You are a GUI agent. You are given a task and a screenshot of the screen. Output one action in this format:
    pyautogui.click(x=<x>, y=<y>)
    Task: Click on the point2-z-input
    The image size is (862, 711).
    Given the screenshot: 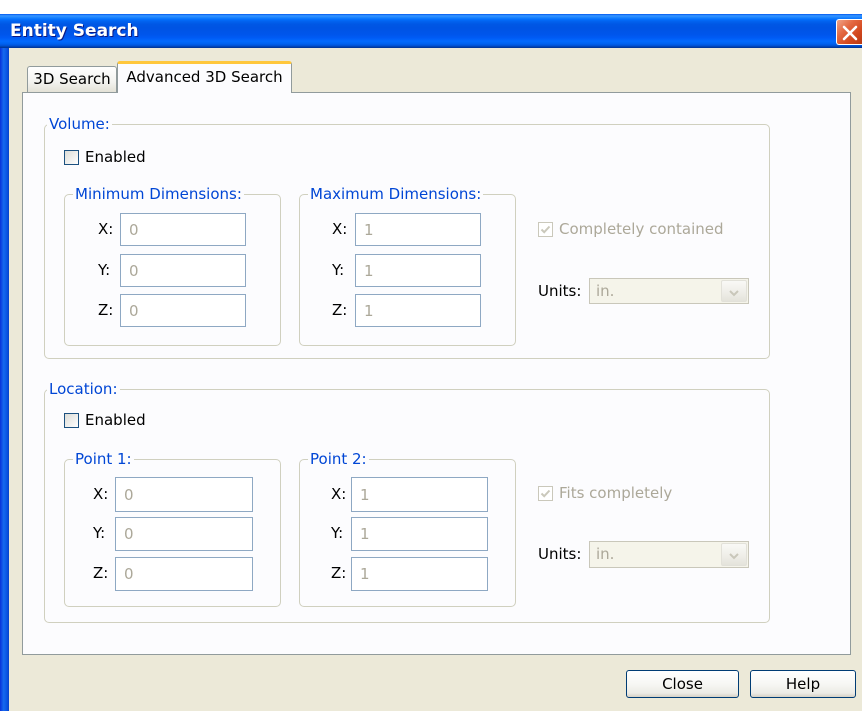 What is the action you would take?
    pyautogui.click(x=419, y=574)
    